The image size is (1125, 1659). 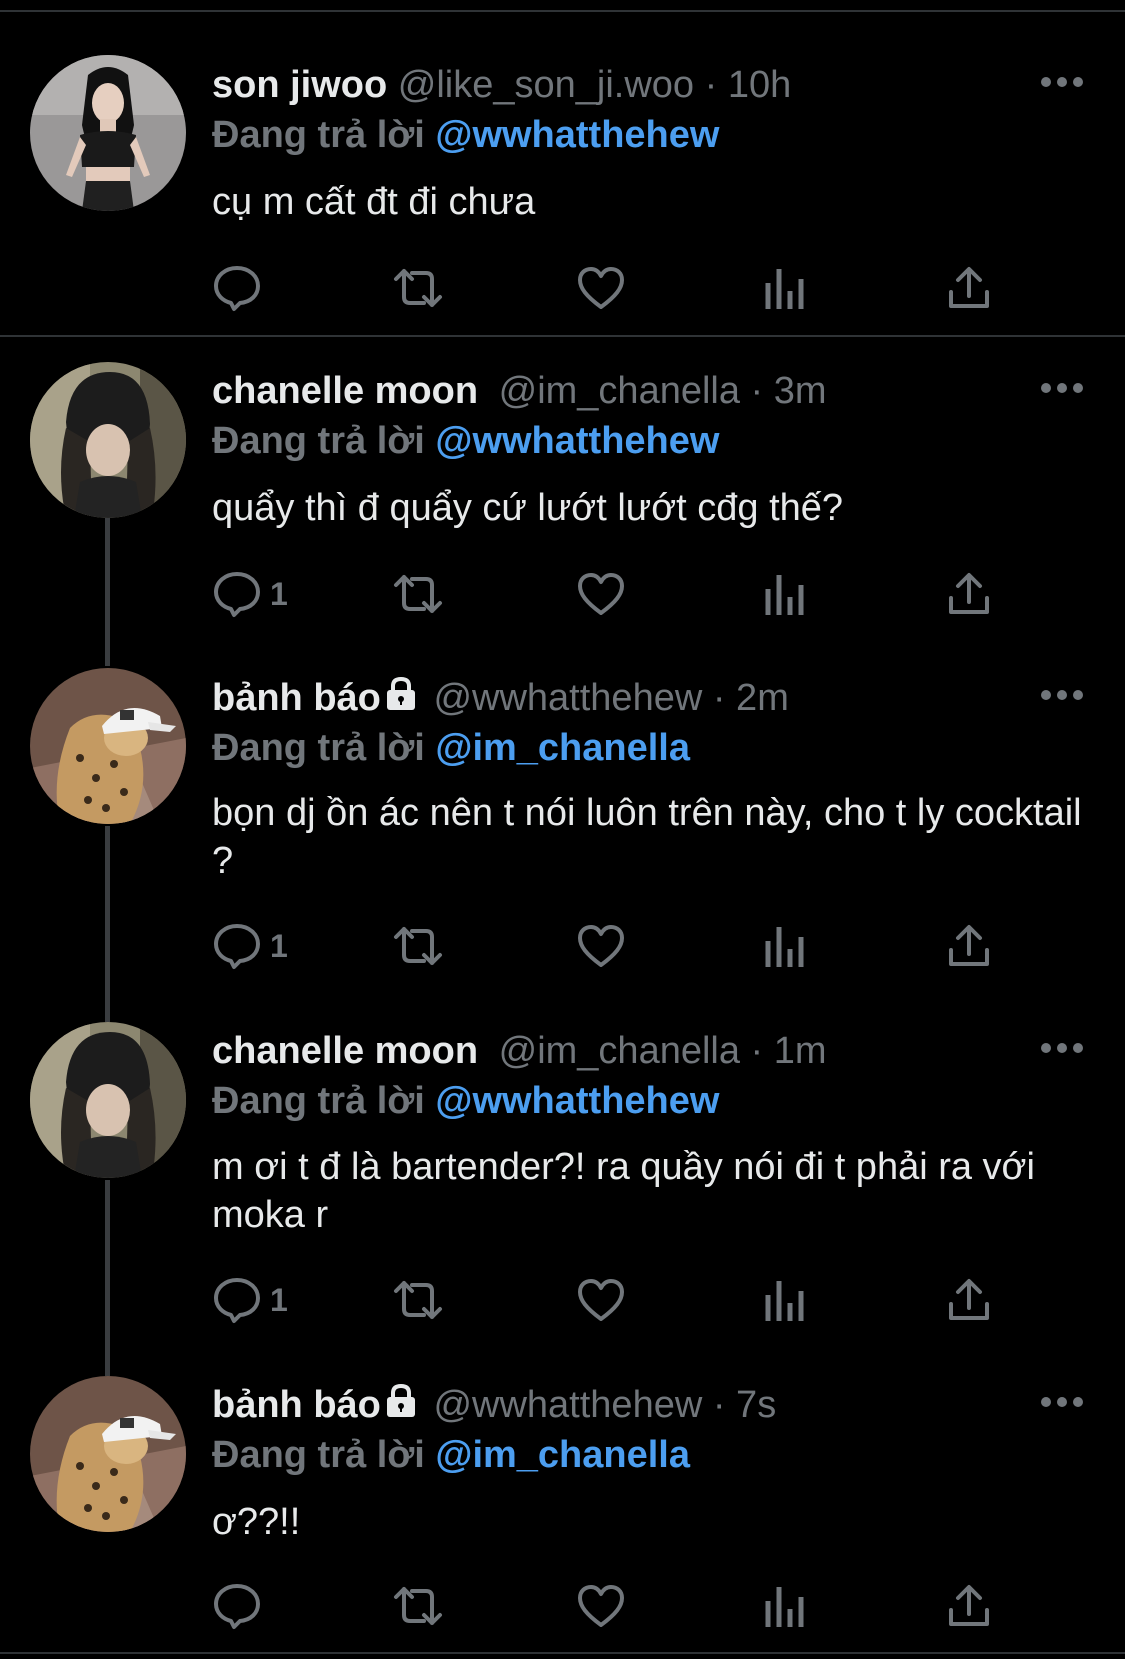 What do you see at coordinates (789, 1051) in the screenshot?
I see `timestamp: · 1m` at bounding box center [789, 1051].